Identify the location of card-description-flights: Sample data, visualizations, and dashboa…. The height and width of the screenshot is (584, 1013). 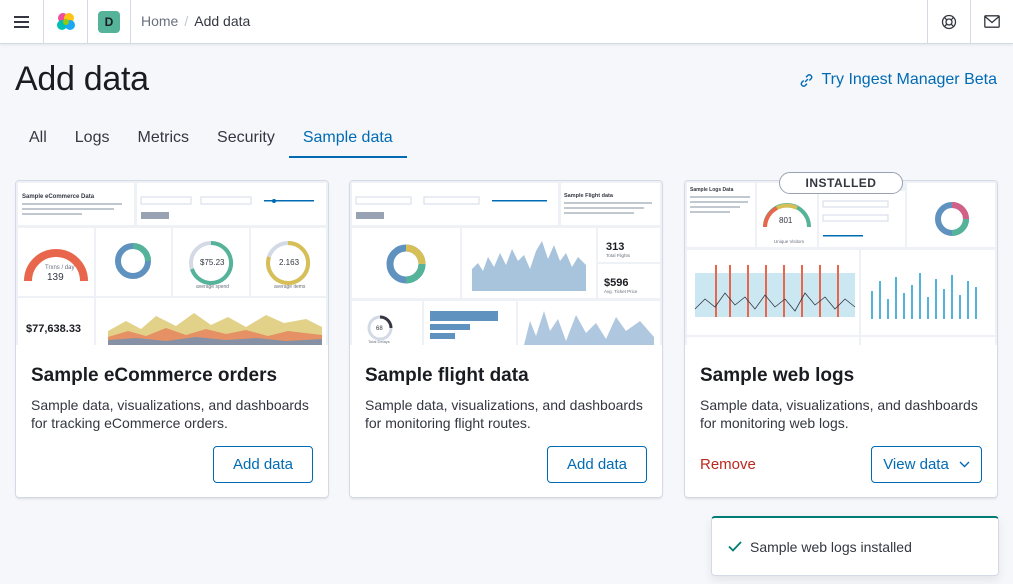
(504, 414).